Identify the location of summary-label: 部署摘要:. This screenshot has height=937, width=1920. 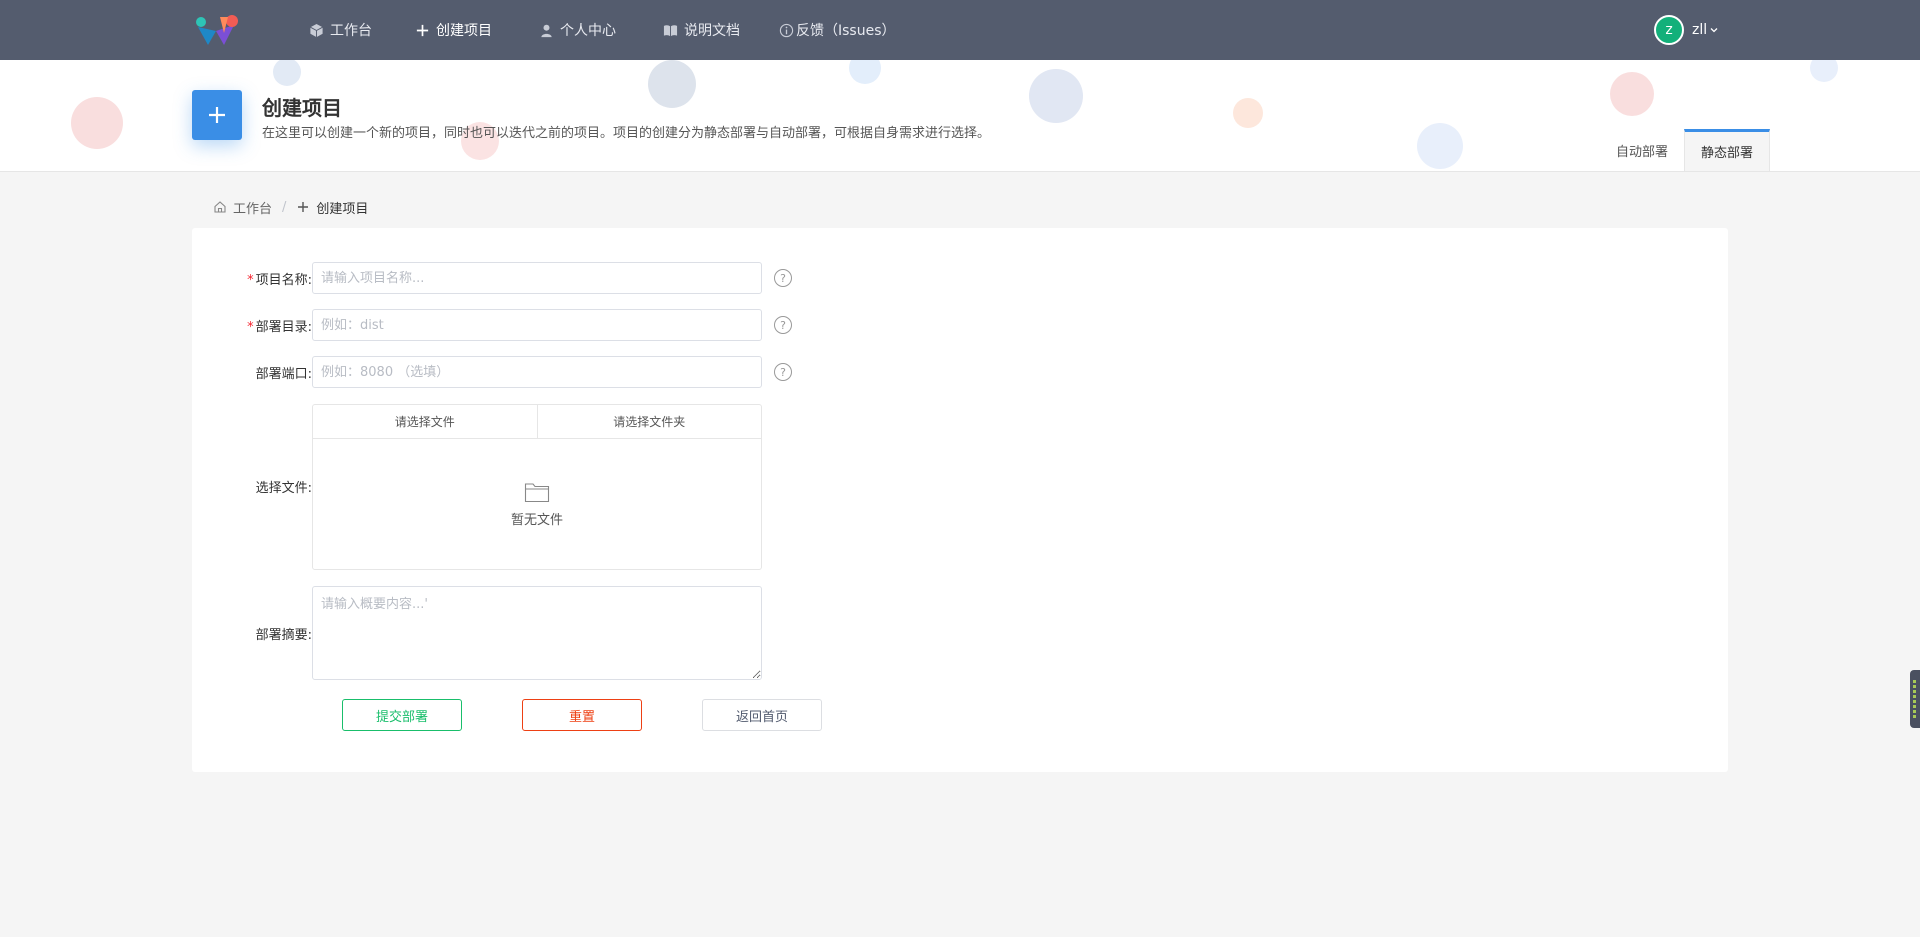
(283, 635).